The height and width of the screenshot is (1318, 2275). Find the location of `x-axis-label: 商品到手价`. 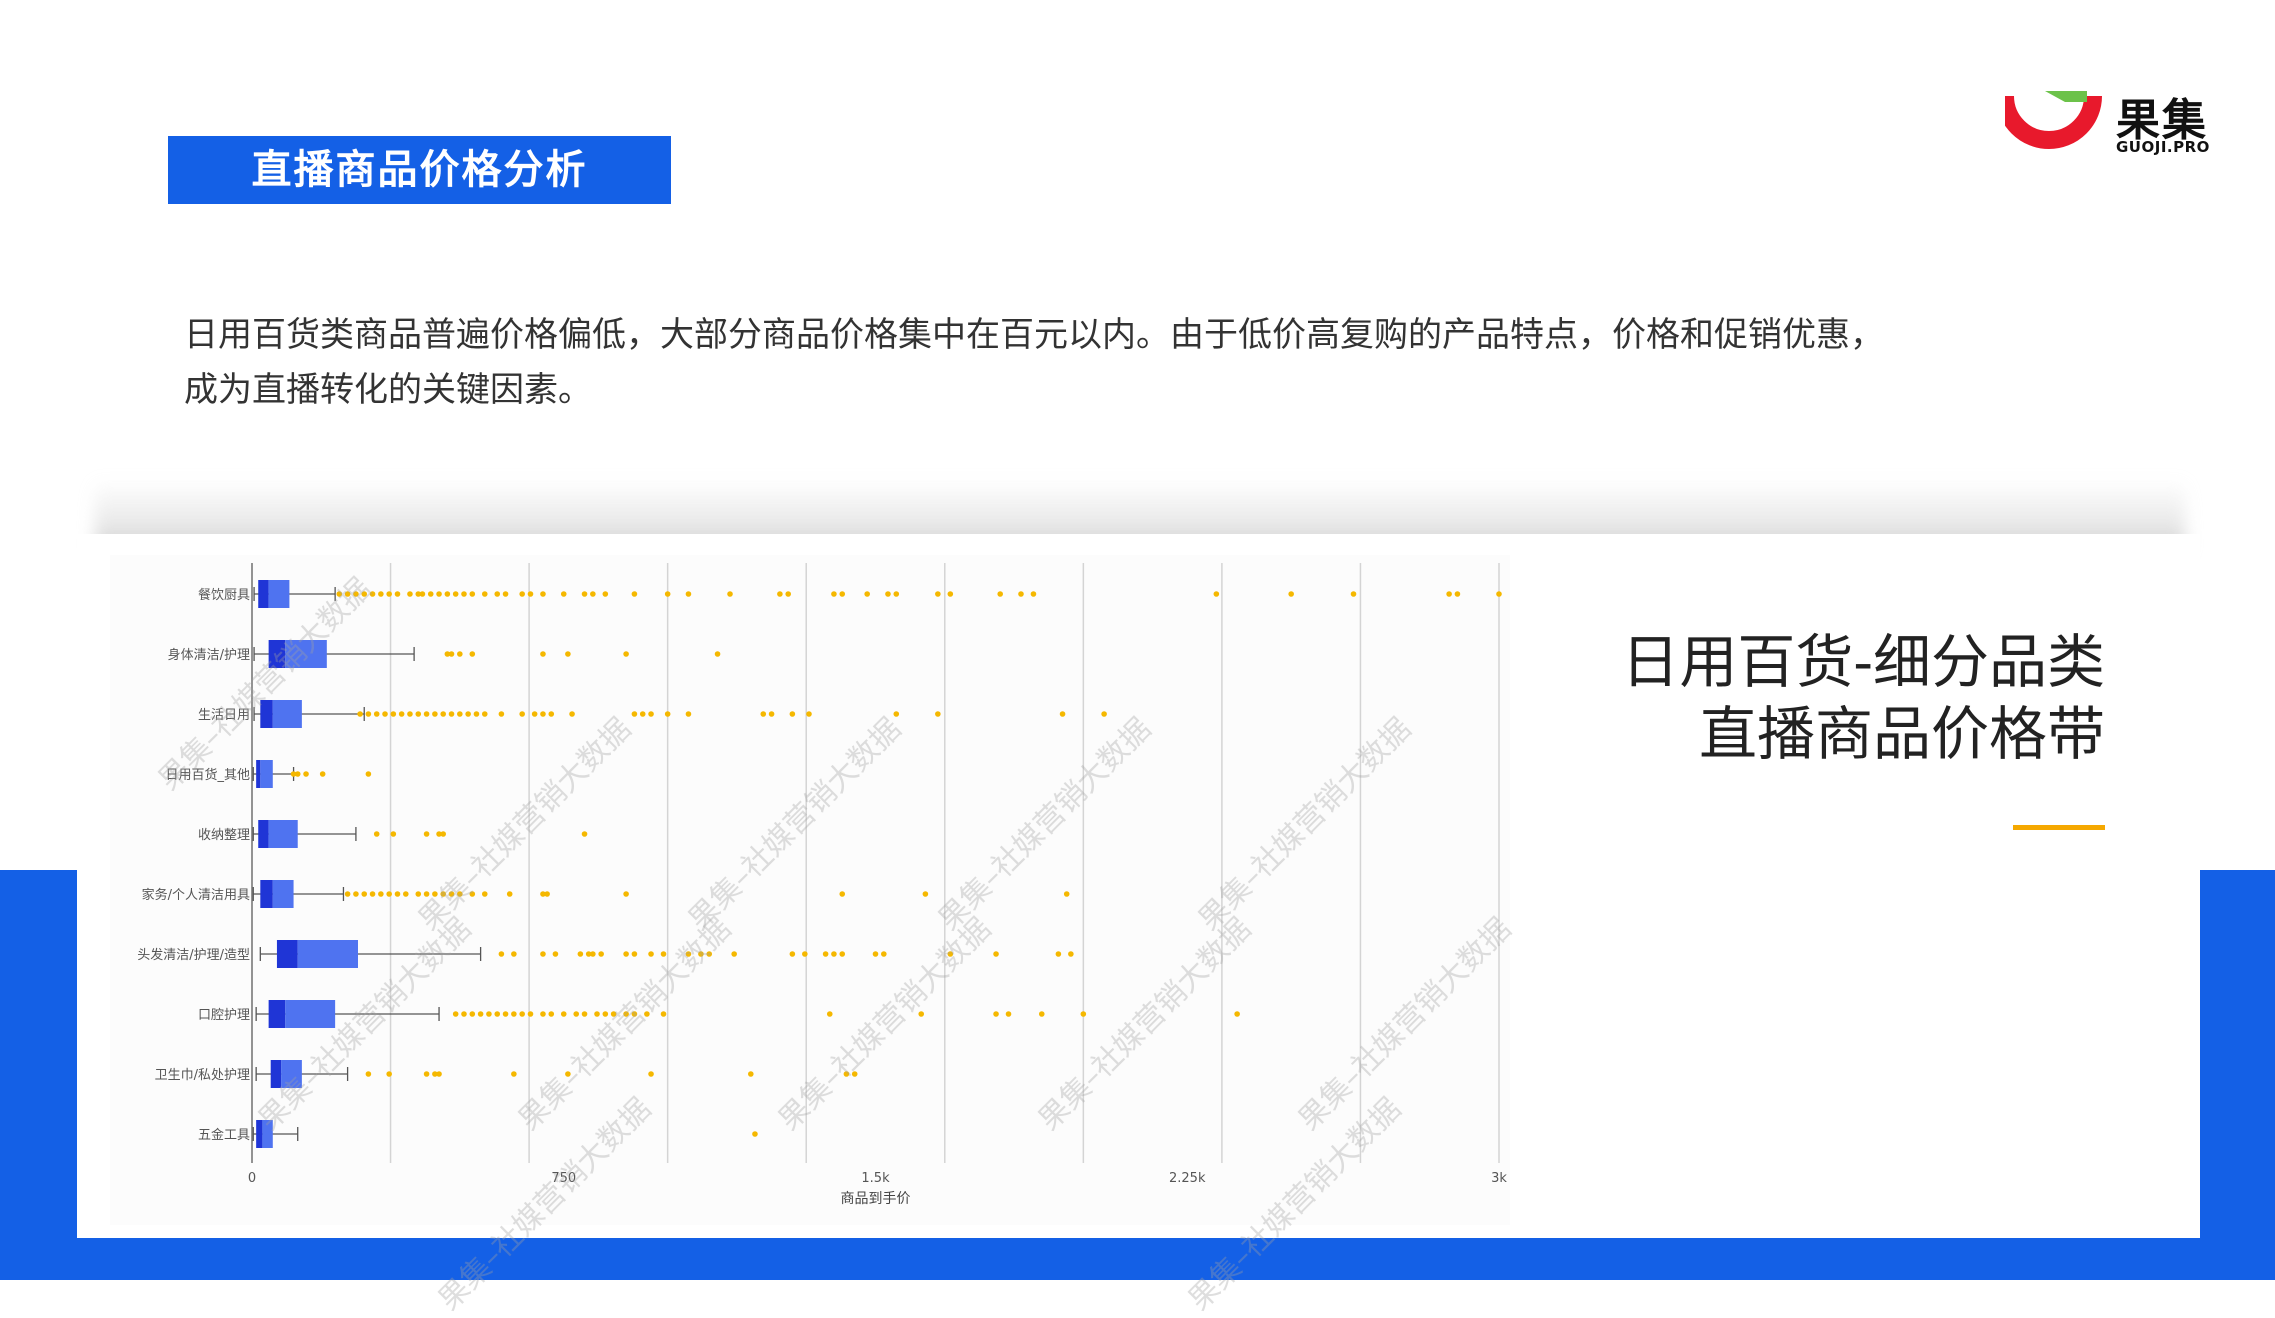

x-axis-label: 商品到手价 is located at coordinates (876, 1199).